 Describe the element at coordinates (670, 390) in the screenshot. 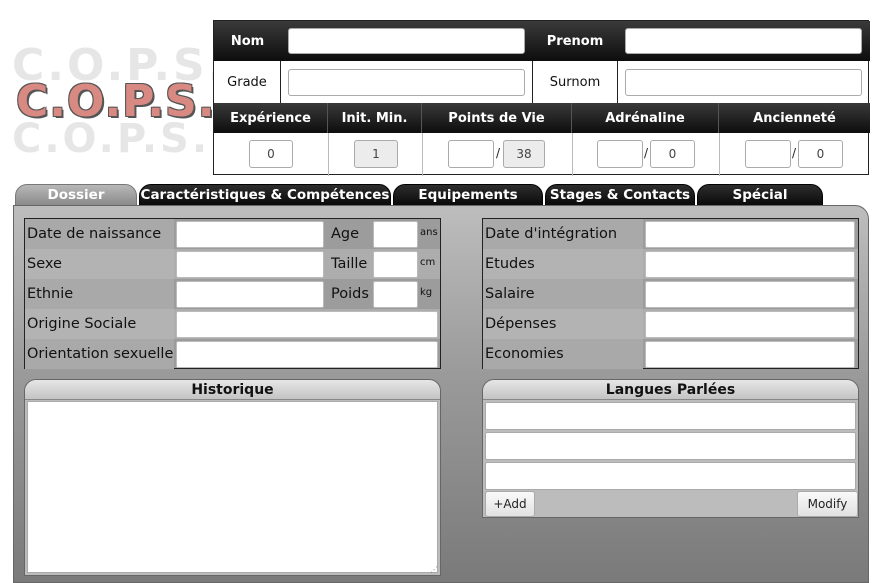

I see `langues-title: Langues Parlées` at that location.